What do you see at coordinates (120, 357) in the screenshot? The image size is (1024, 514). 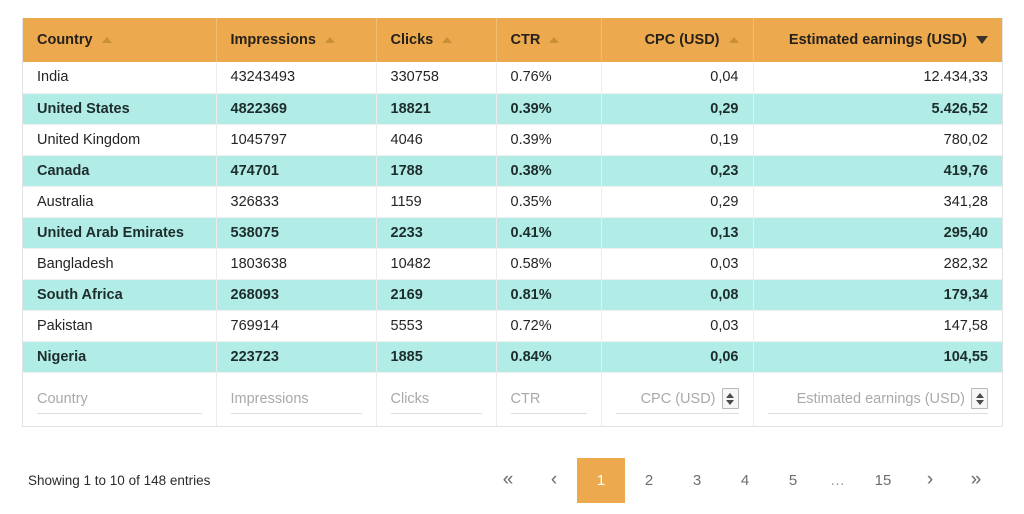 I see `cell-country: Nigeria` at bounding box center [120, 357].